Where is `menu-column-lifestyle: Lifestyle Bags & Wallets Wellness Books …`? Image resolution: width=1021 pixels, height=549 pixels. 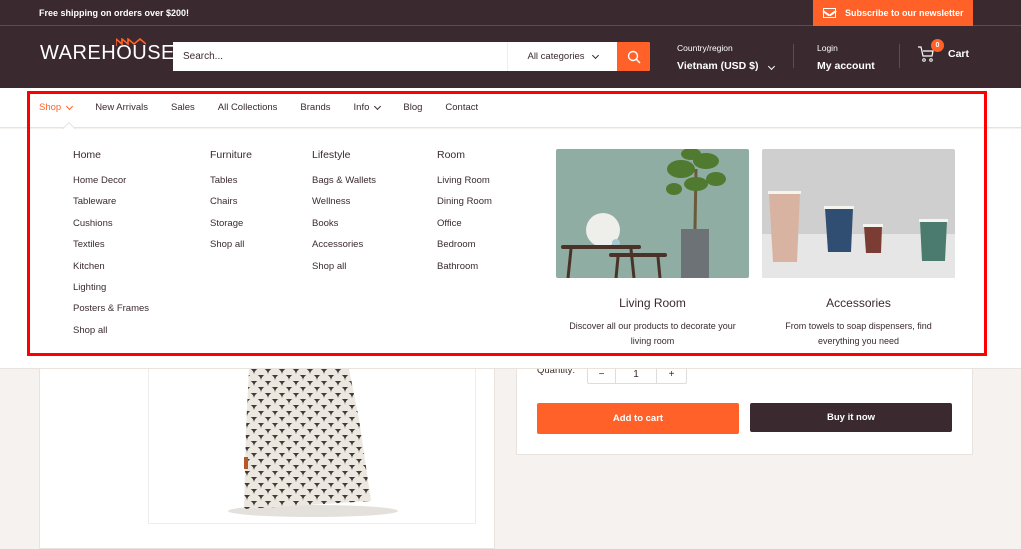
menu-column-lifestyle: Lifestyle Bags & Wallets Wellness Books … is located at coordinates (344, 215).